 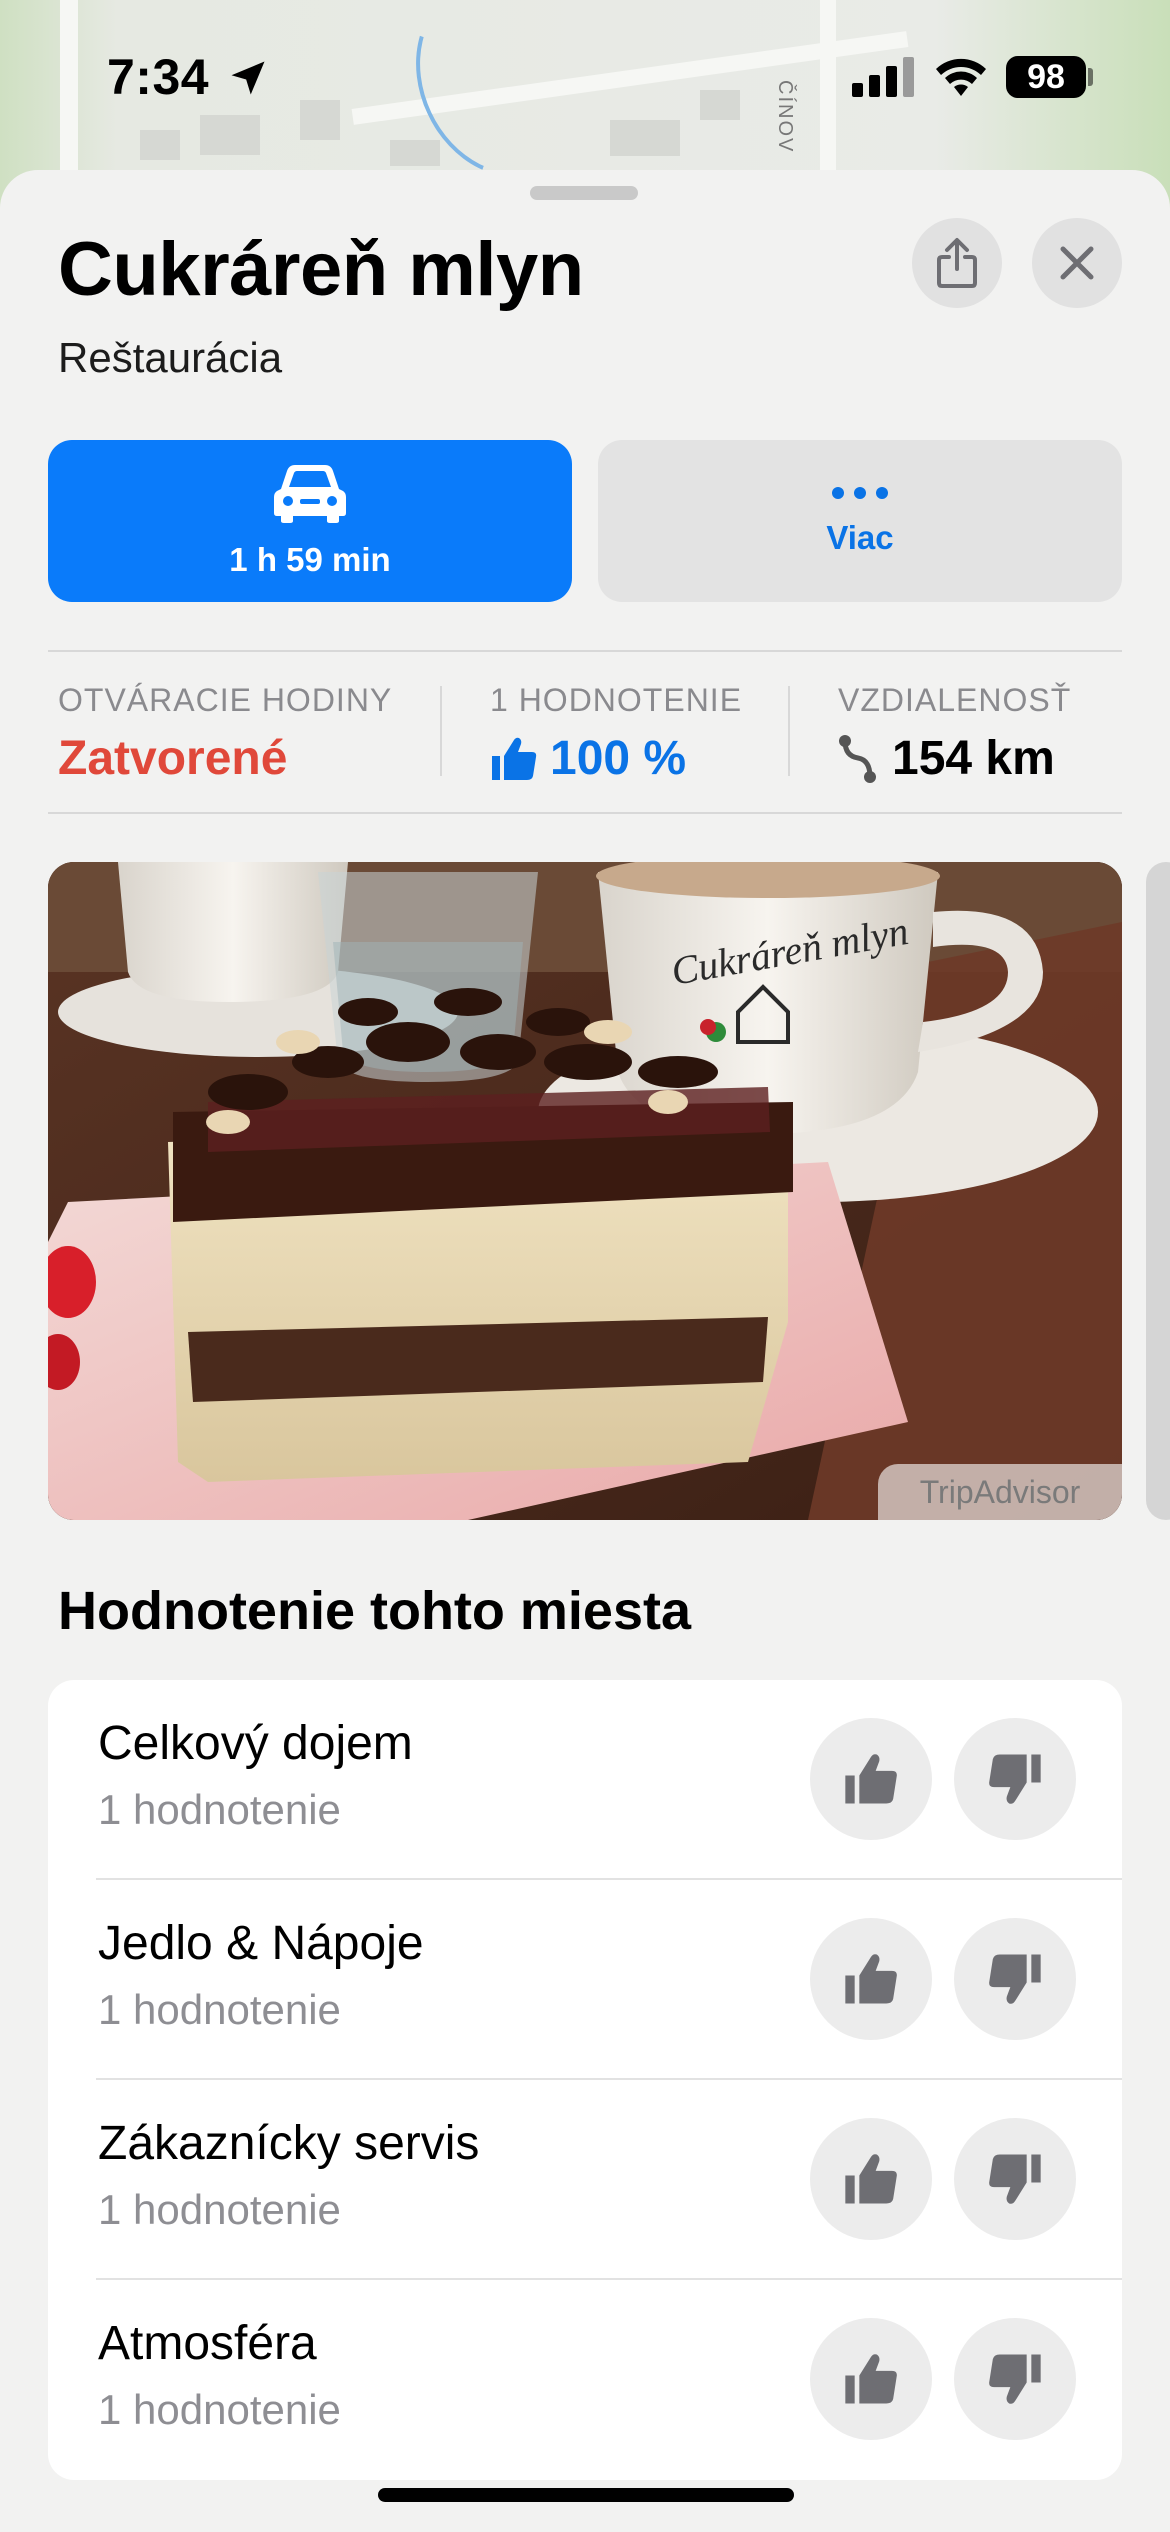 I want to click on share-icon, so click(x=957, y=263).